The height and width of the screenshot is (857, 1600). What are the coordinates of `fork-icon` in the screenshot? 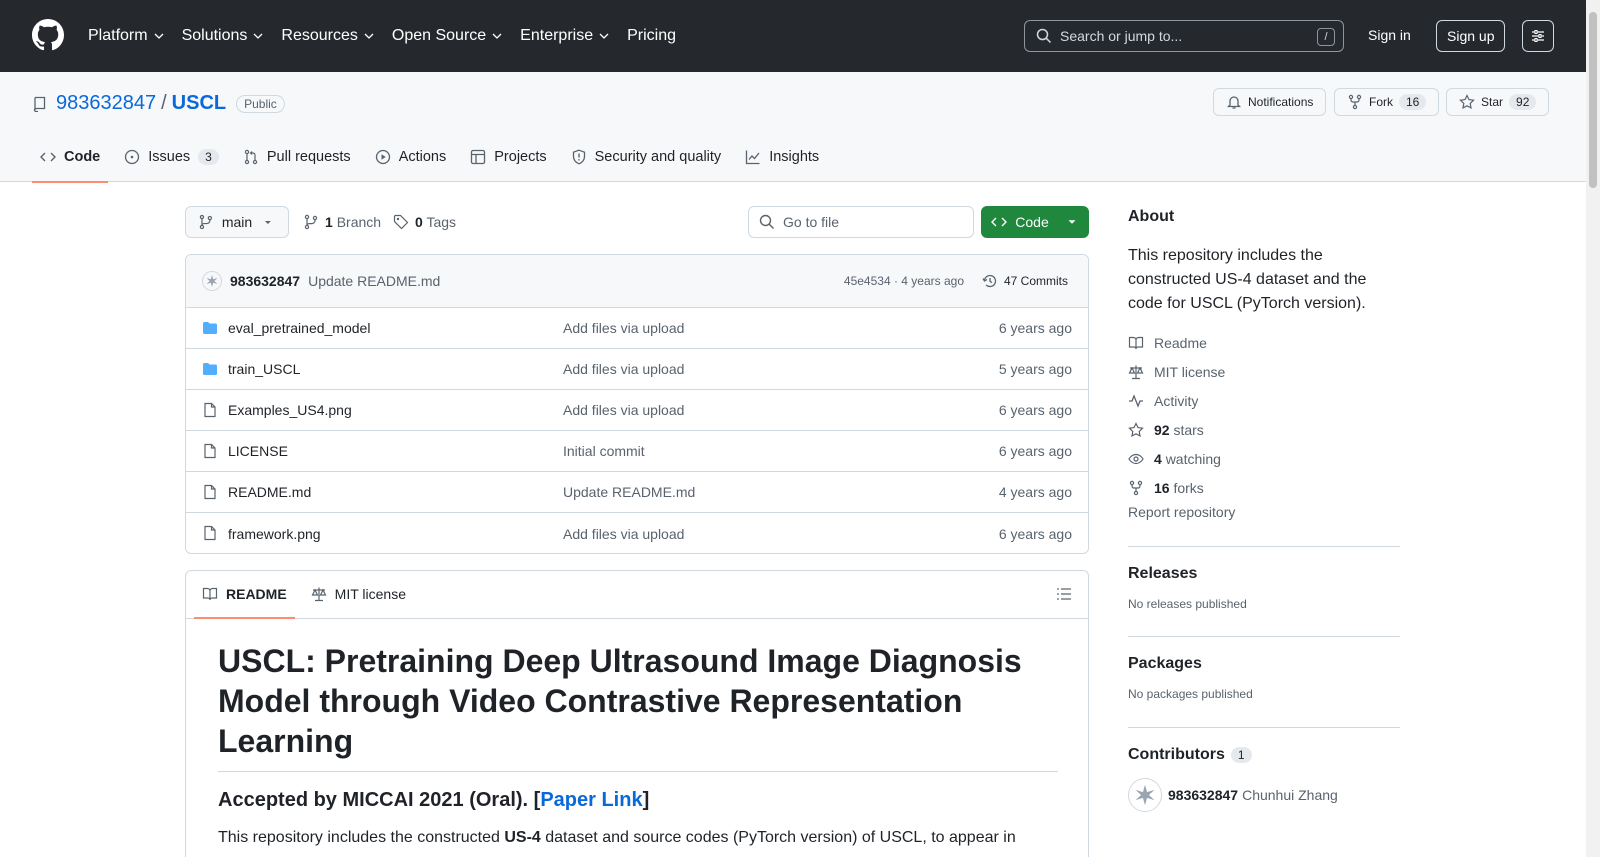 It's located at (1136, 487).